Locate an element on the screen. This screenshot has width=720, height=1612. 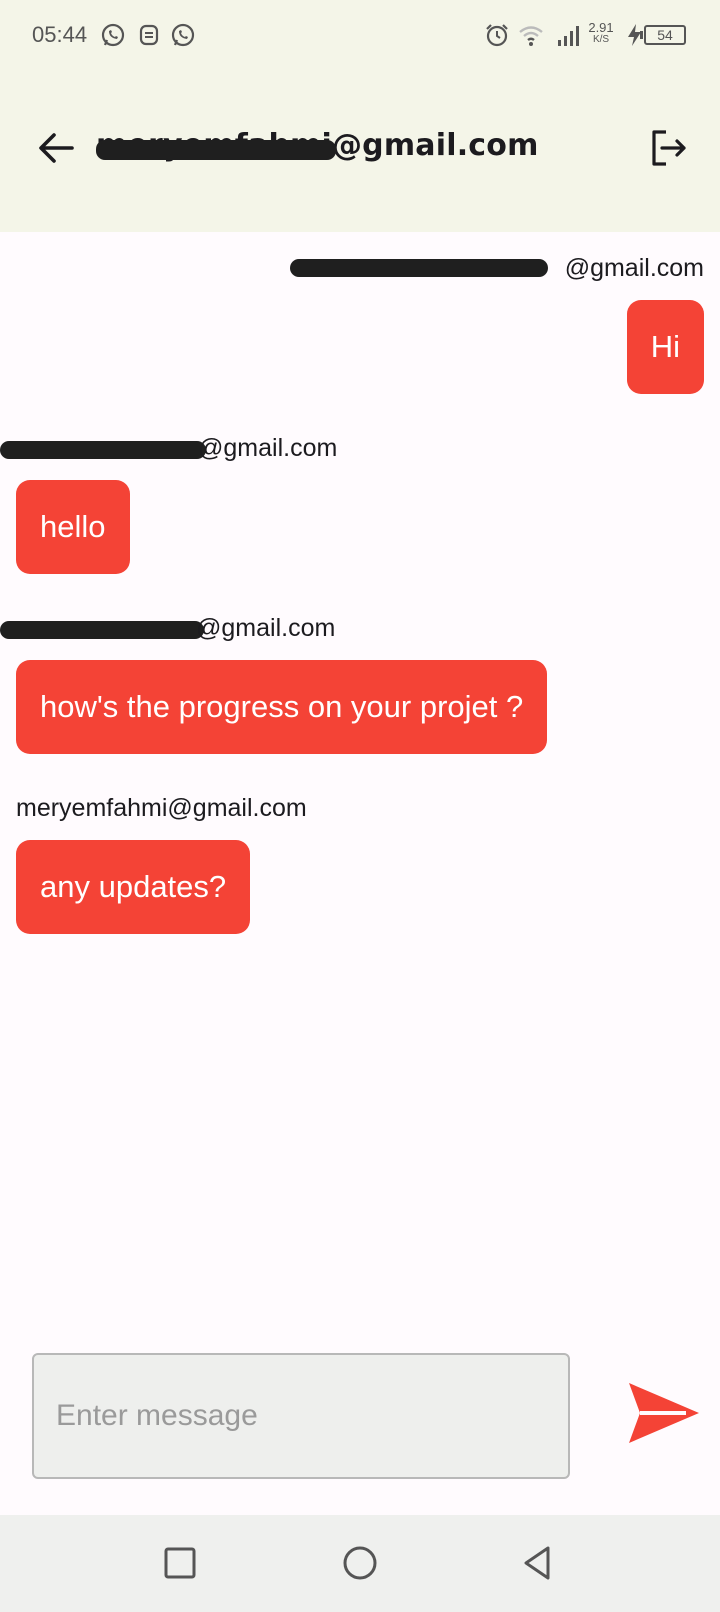
system-nav-bar is located at coordinates (360, 1563).